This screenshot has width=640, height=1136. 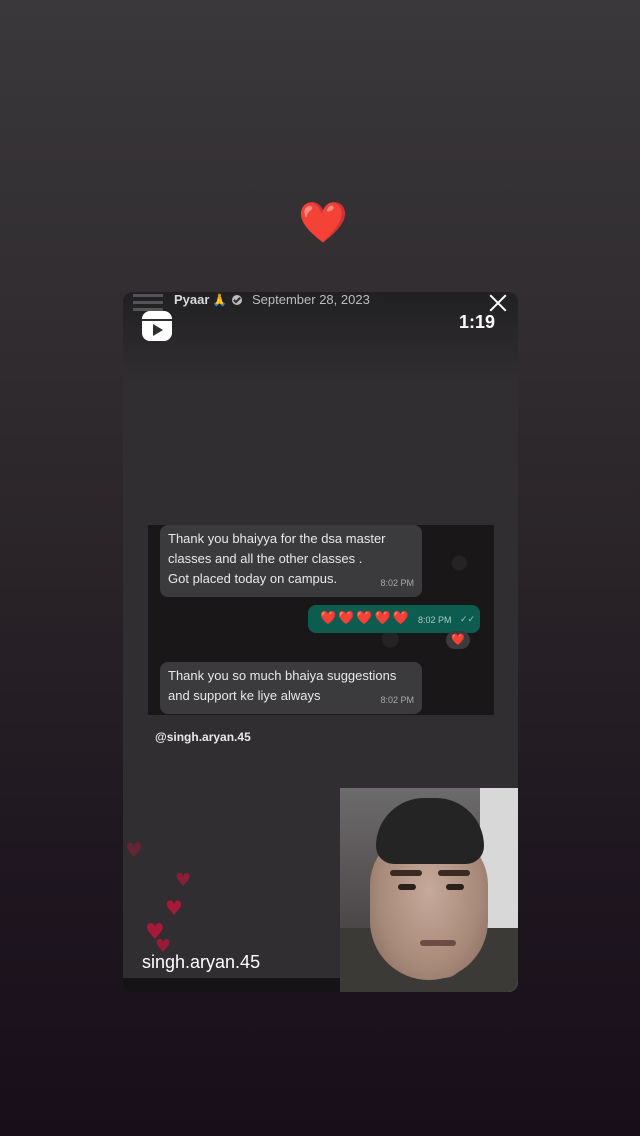 I want to click on read-ticks-icon: ✓✓, so click(x=468, y=619).